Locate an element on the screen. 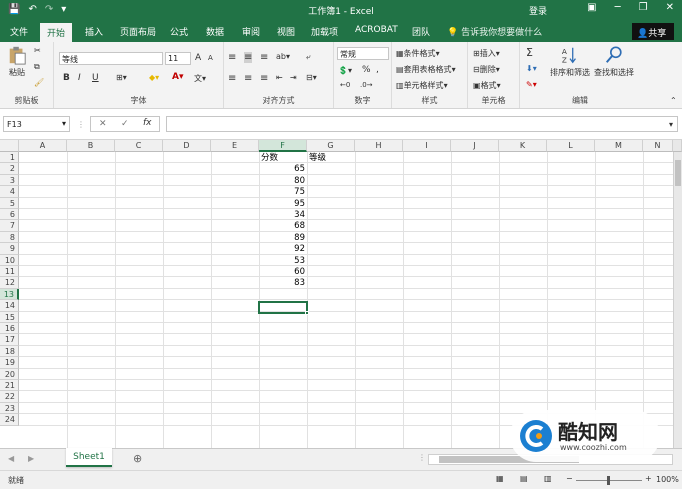 The width and height of the screenshot is (682, 489). select-all-corner is located at coordinates (9, 146).